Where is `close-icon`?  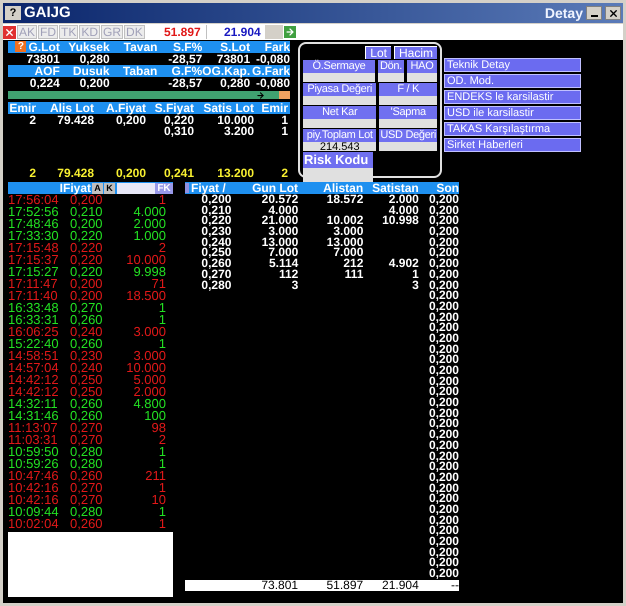
close-icon is located at coordinates (613, 13).